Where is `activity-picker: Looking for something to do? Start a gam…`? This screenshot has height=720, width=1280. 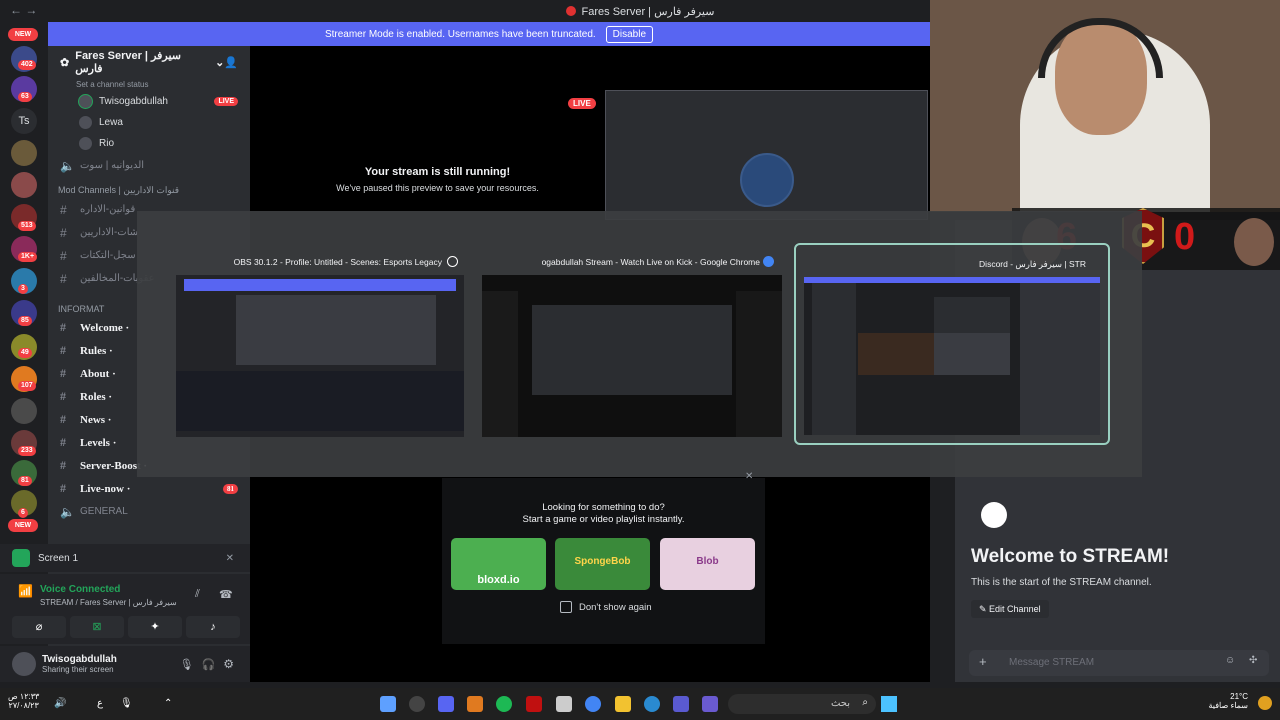 activity-picker: Looking for something to do? Start a gam… is located at coordinates (603, 561).